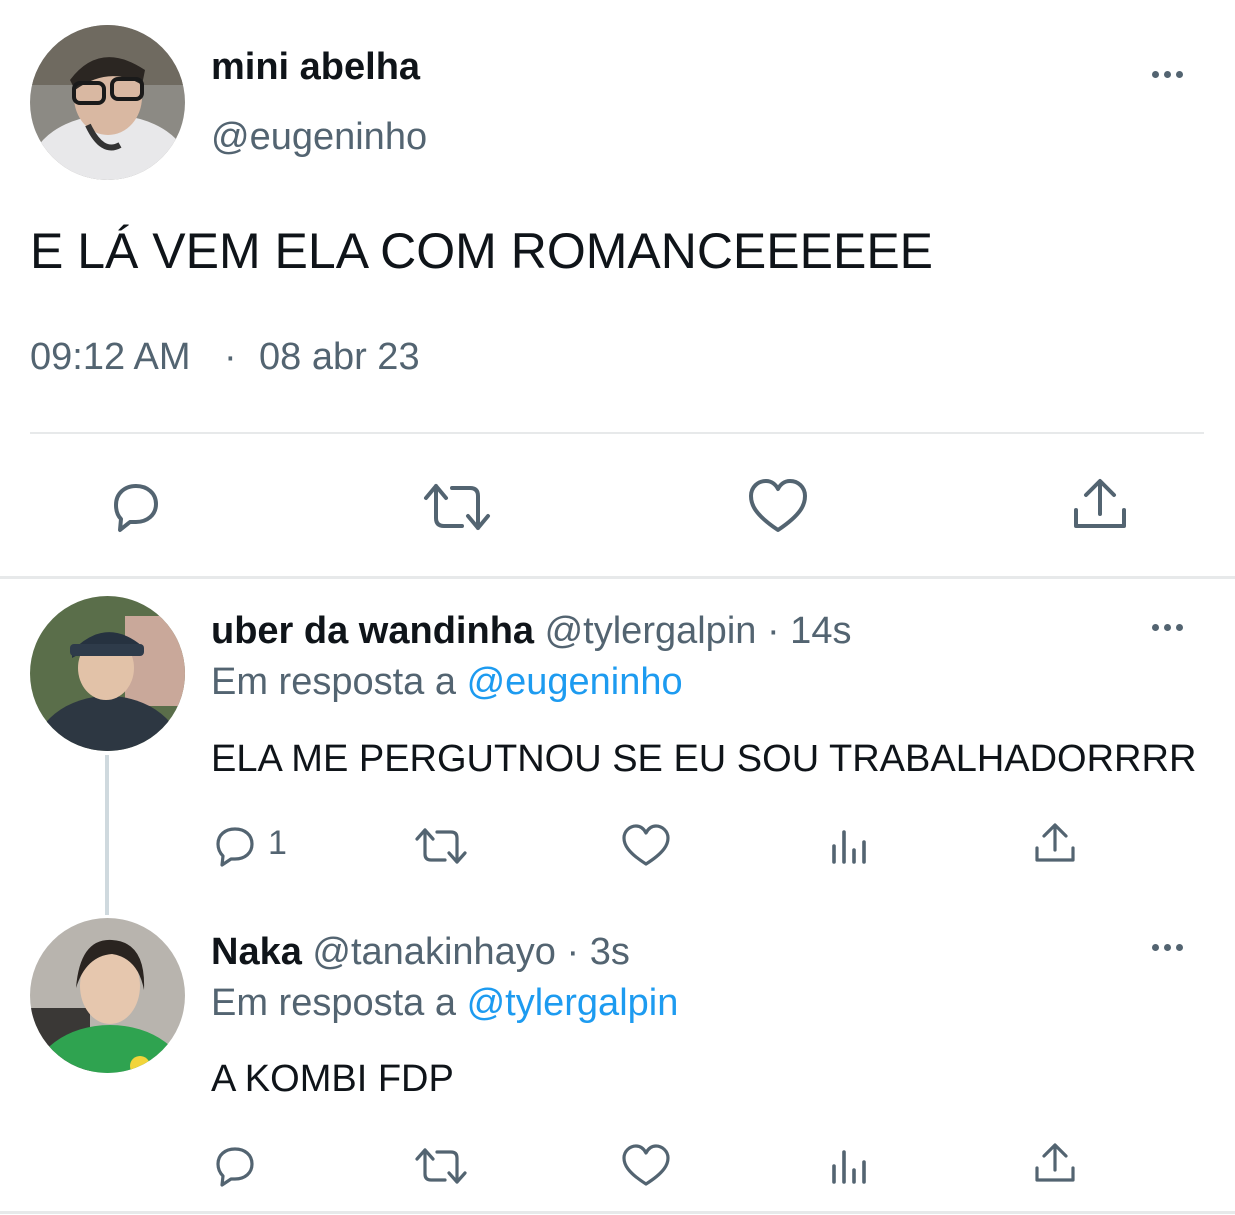  What do you see at coordinates (372, 631) in the screenshot?
I see `reply-display-name: uber da wandinha` at bounding box center [372, 631].